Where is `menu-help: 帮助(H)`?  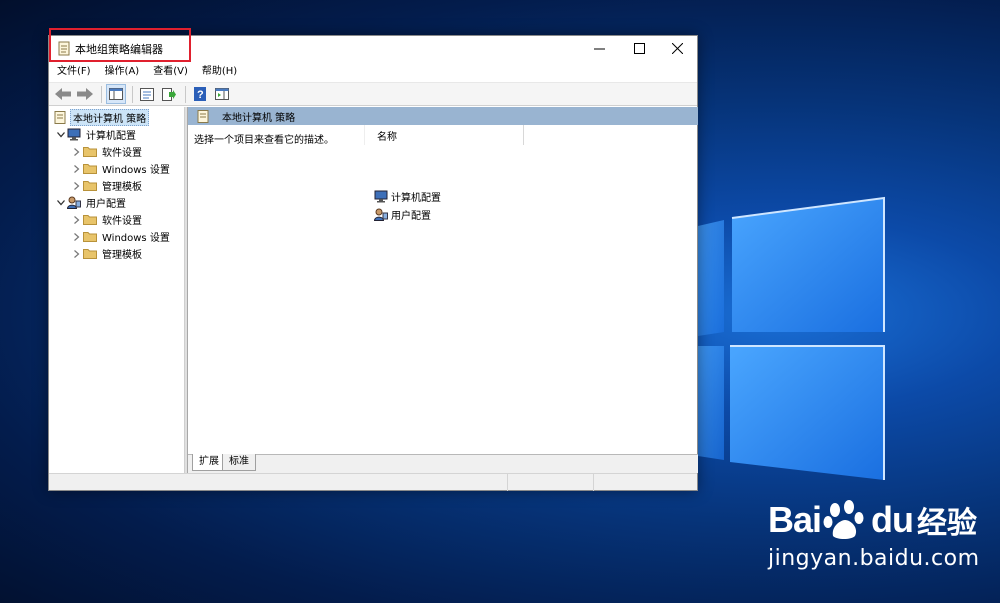
menu-help: 帮助(H) is located at coordinates (219, 73).